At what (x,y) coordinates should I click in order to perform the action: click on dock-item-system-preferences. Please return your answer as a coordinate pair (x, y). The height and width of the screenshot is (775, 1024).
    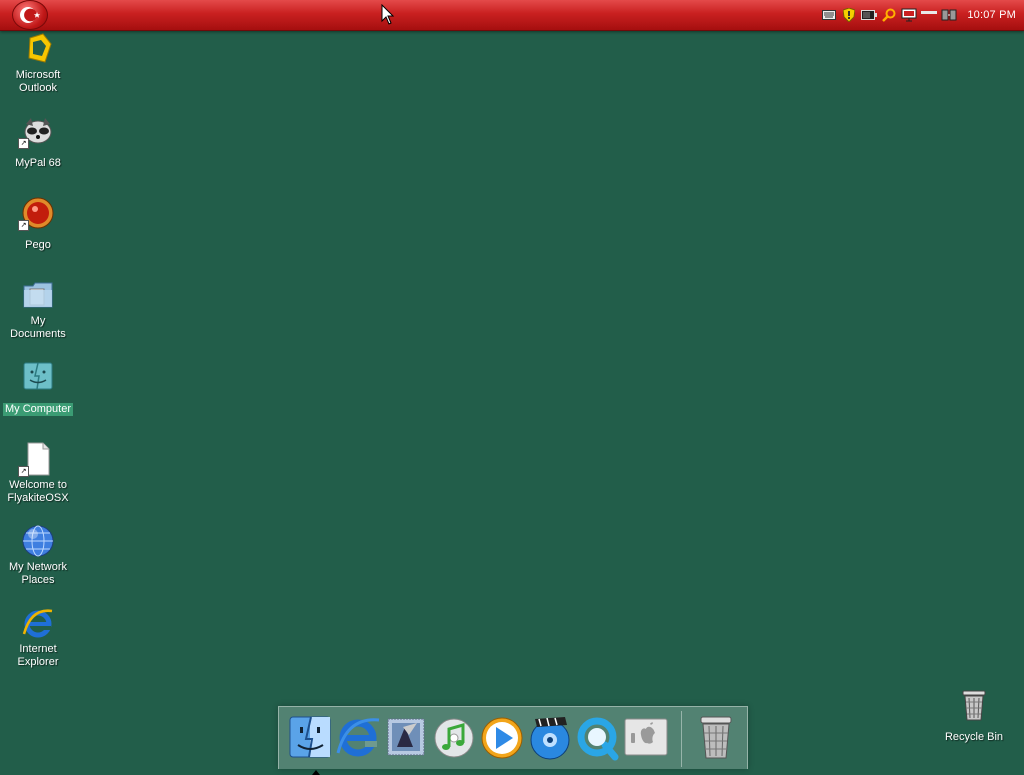
    Looking at the image, I should click on (646, 737).